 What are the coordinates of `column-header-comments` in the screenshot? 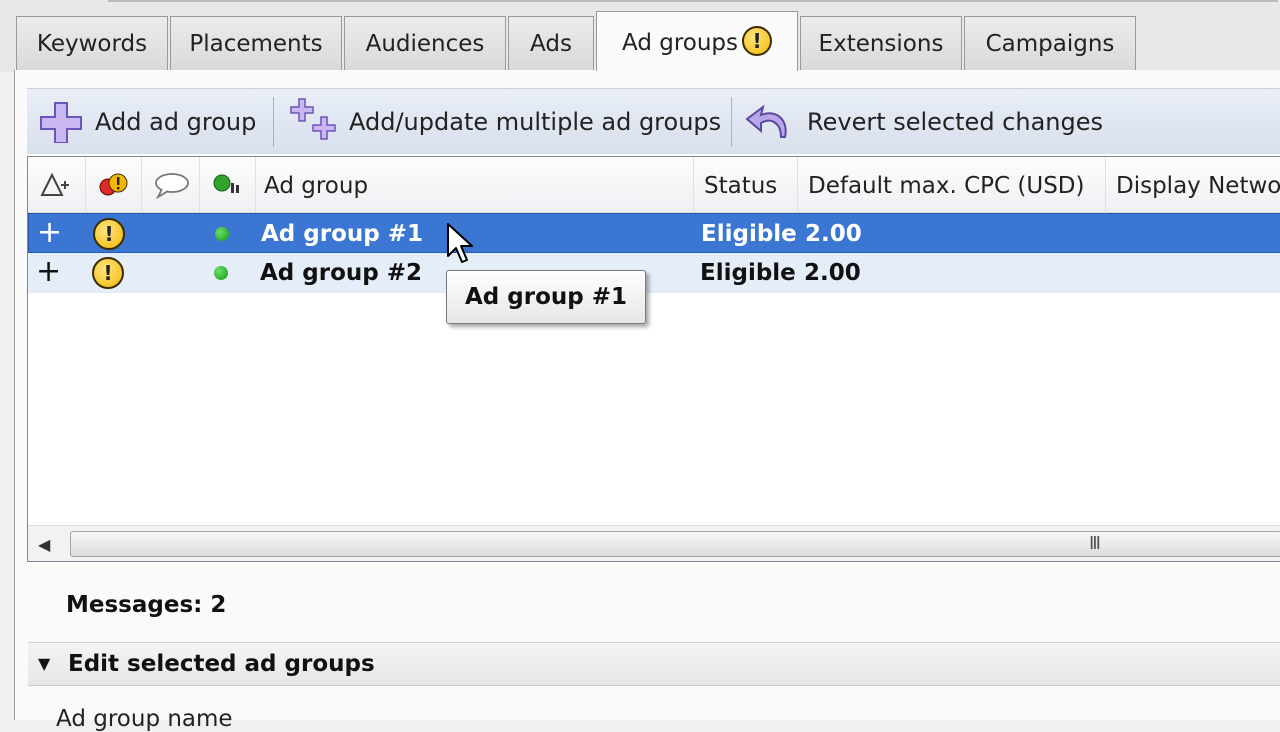 It's located at (171, 185).